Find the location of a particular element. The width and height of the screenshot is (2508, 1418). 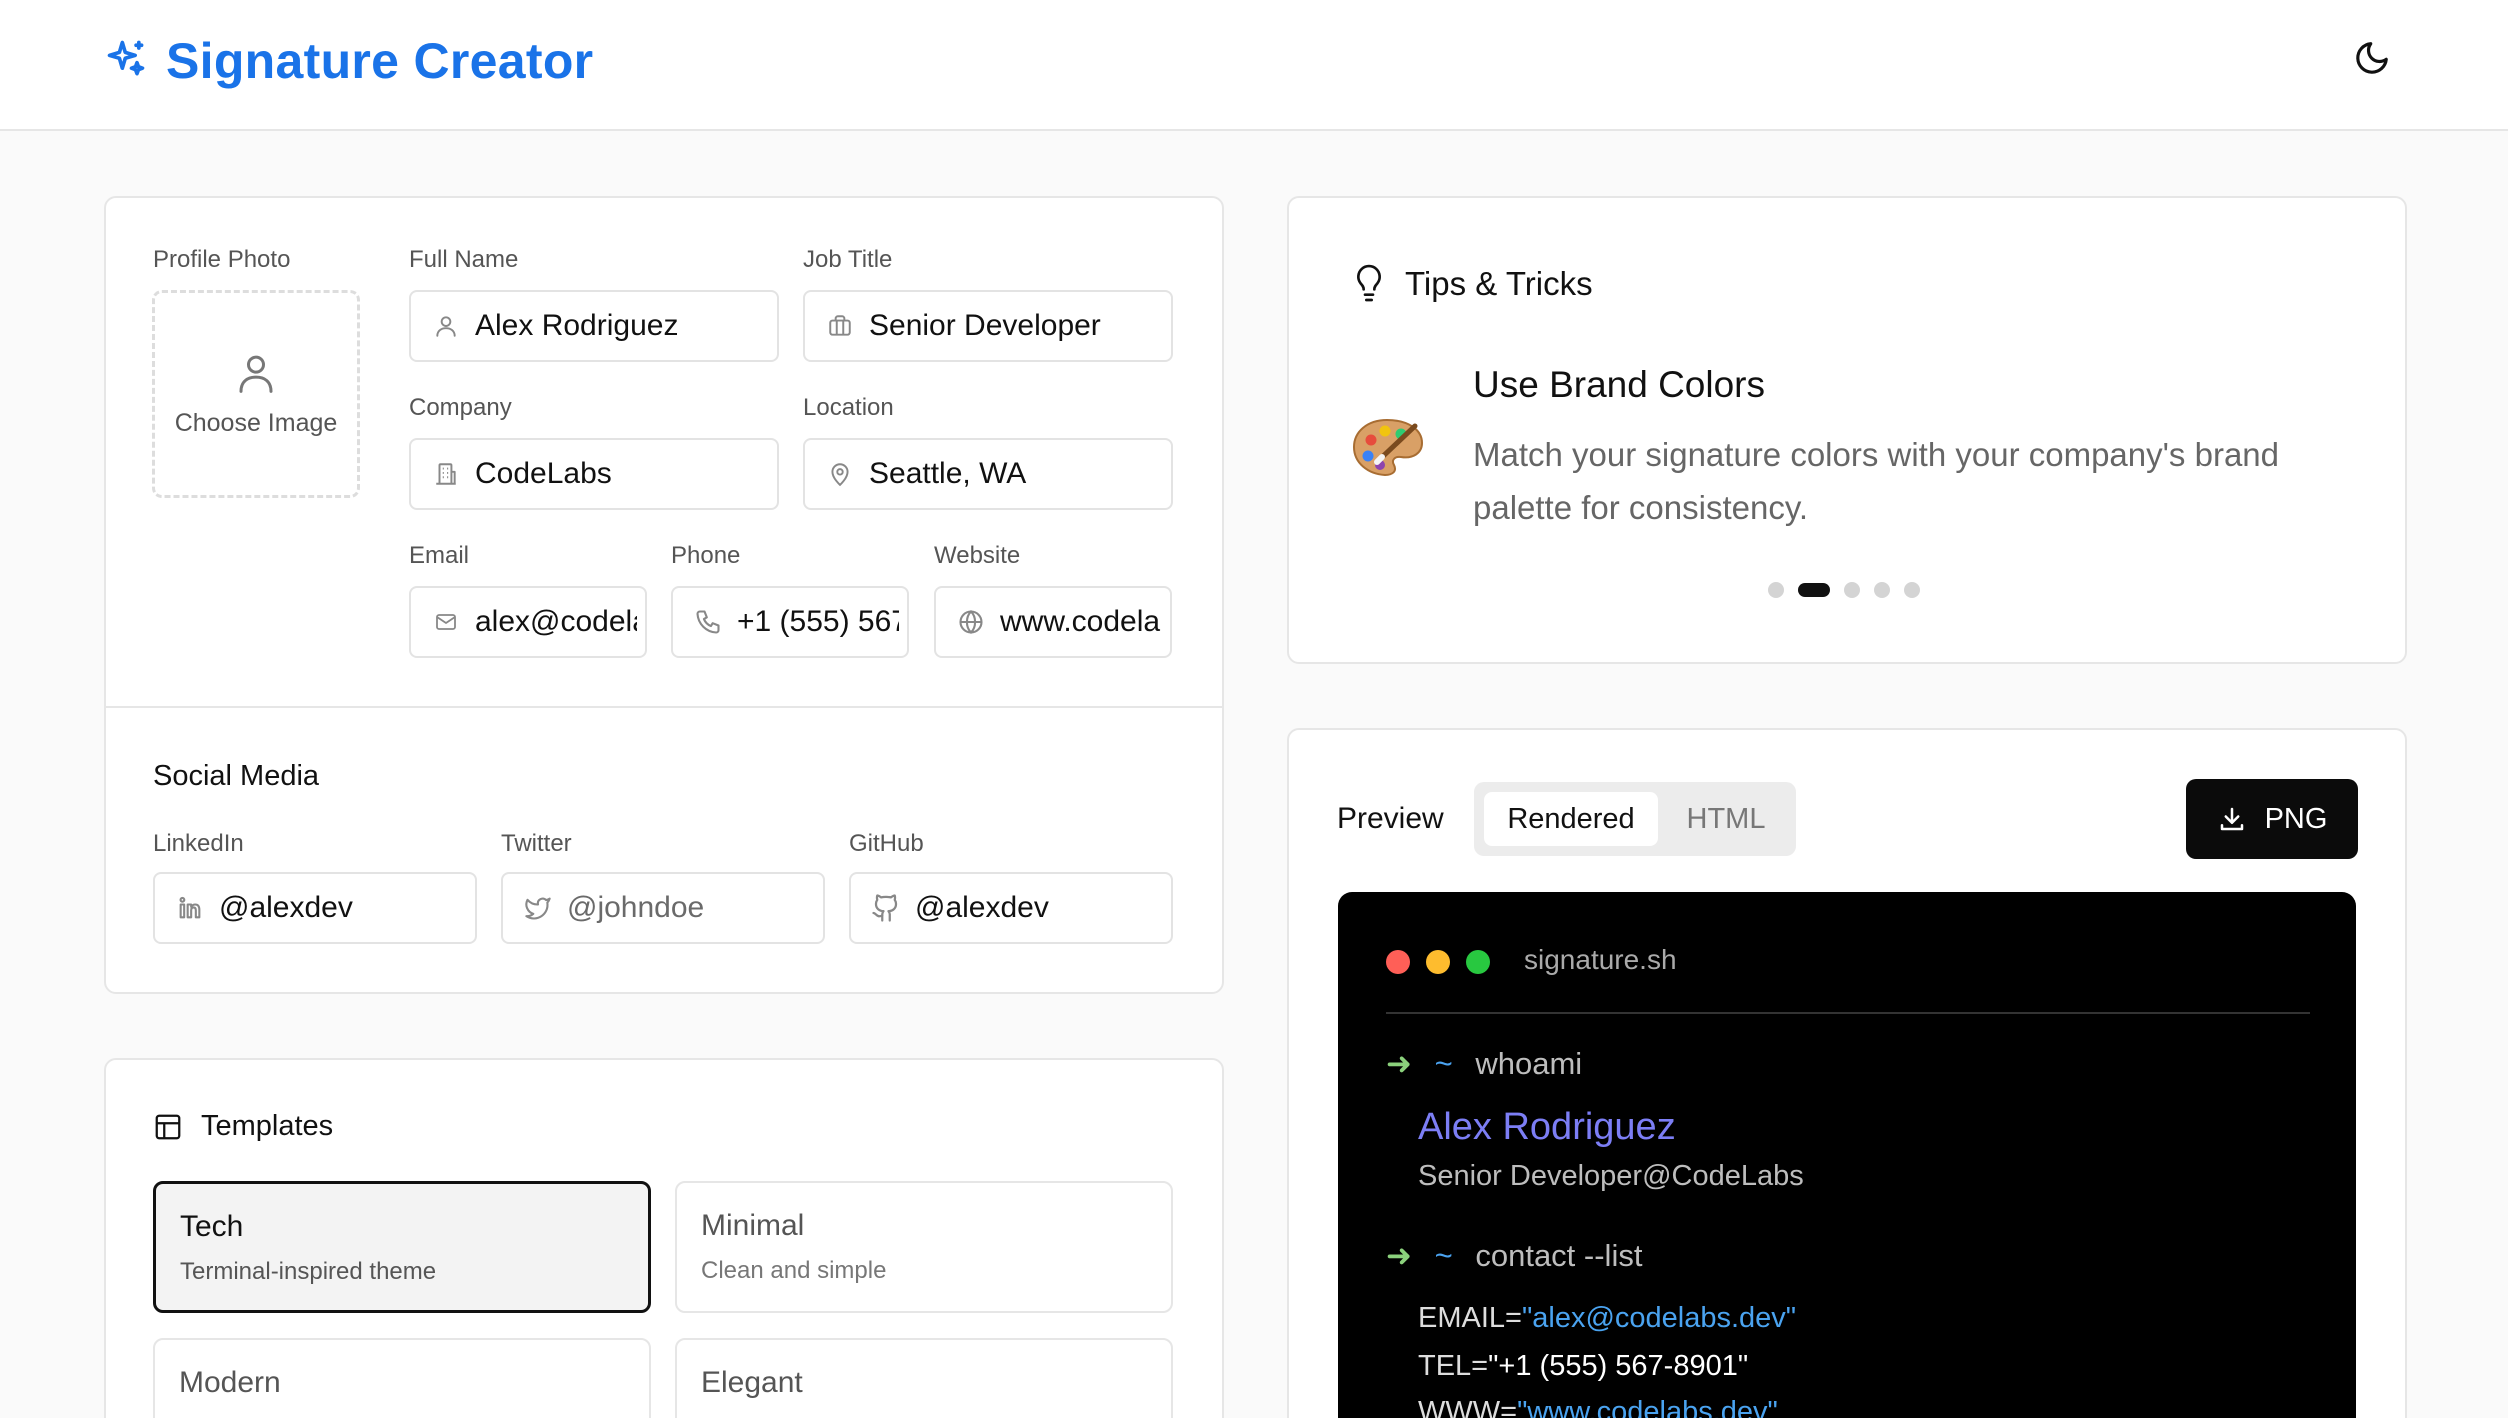

env-value: "alex@codelabs.dev" is located at coordinates (1659, 1318).